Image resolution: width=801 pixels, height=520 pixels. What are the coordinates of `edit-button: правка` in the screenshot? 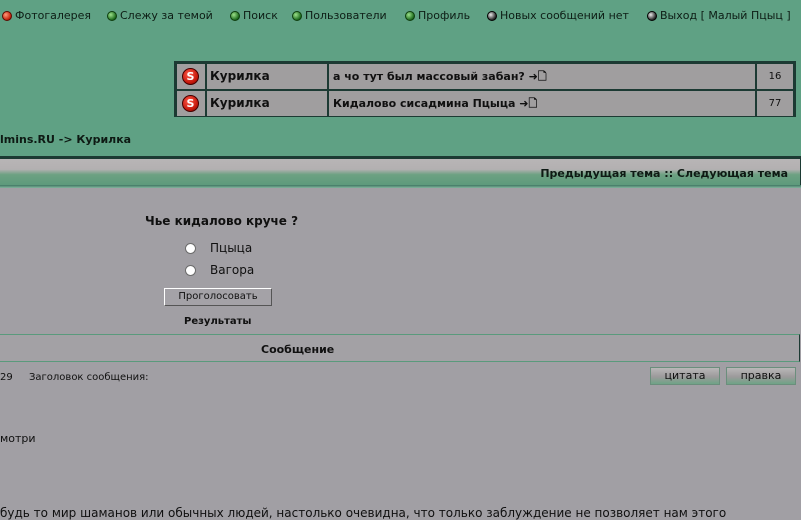 It's located at (761, 376).